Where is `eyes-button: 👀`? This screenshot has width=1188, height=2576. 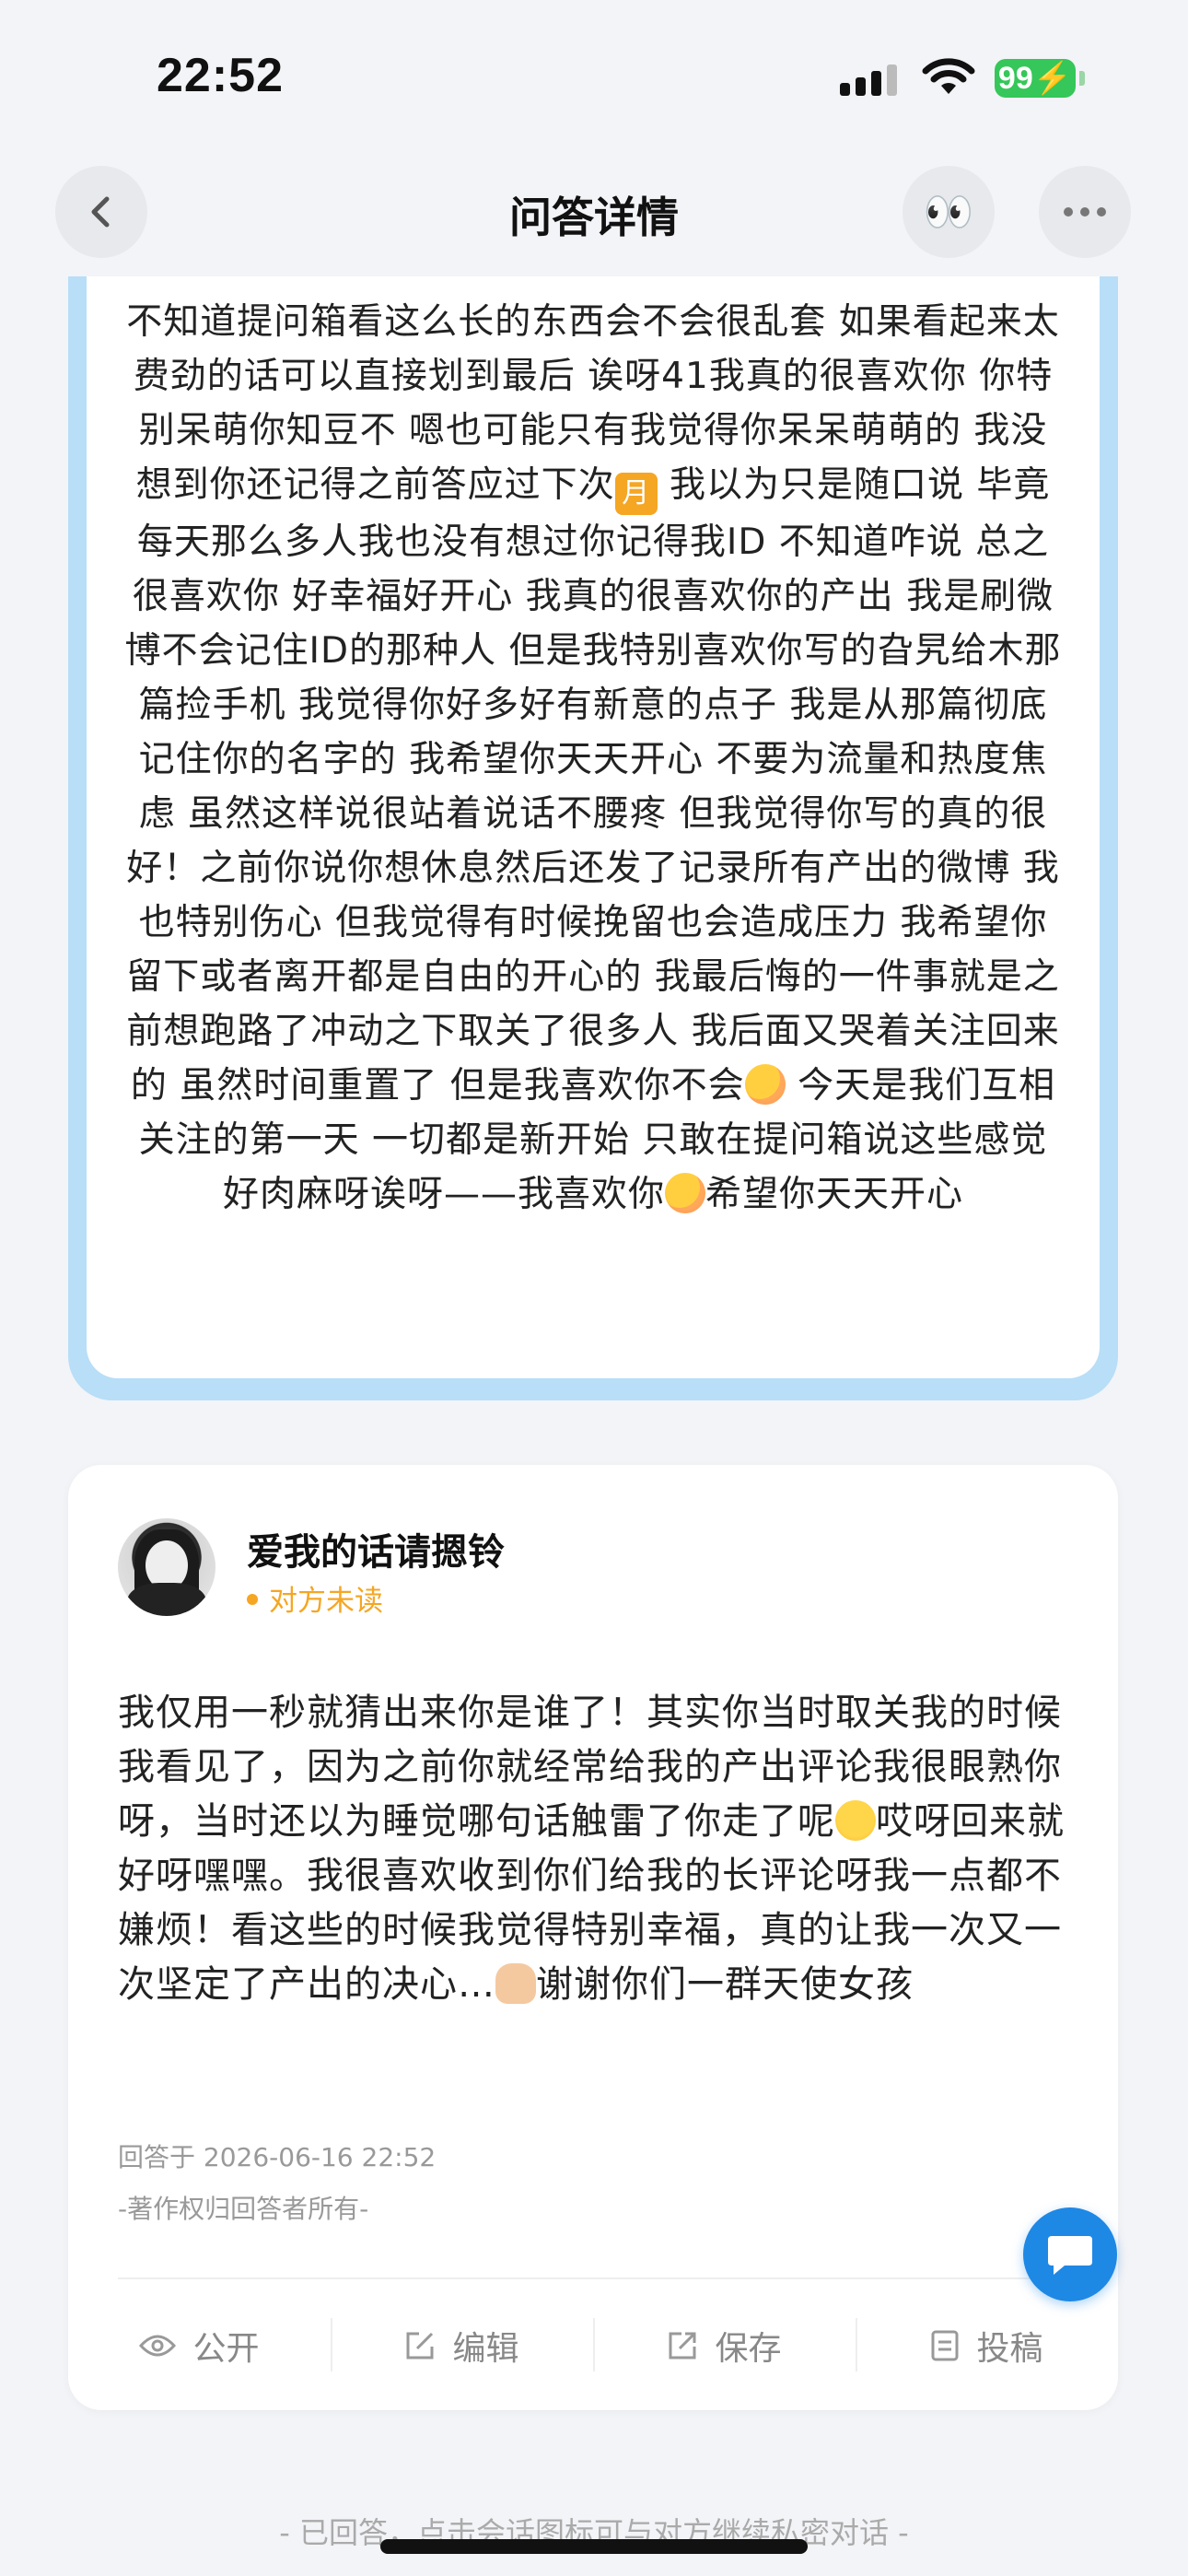 eyes-button: 👀 is located at coordinates (949, 212).